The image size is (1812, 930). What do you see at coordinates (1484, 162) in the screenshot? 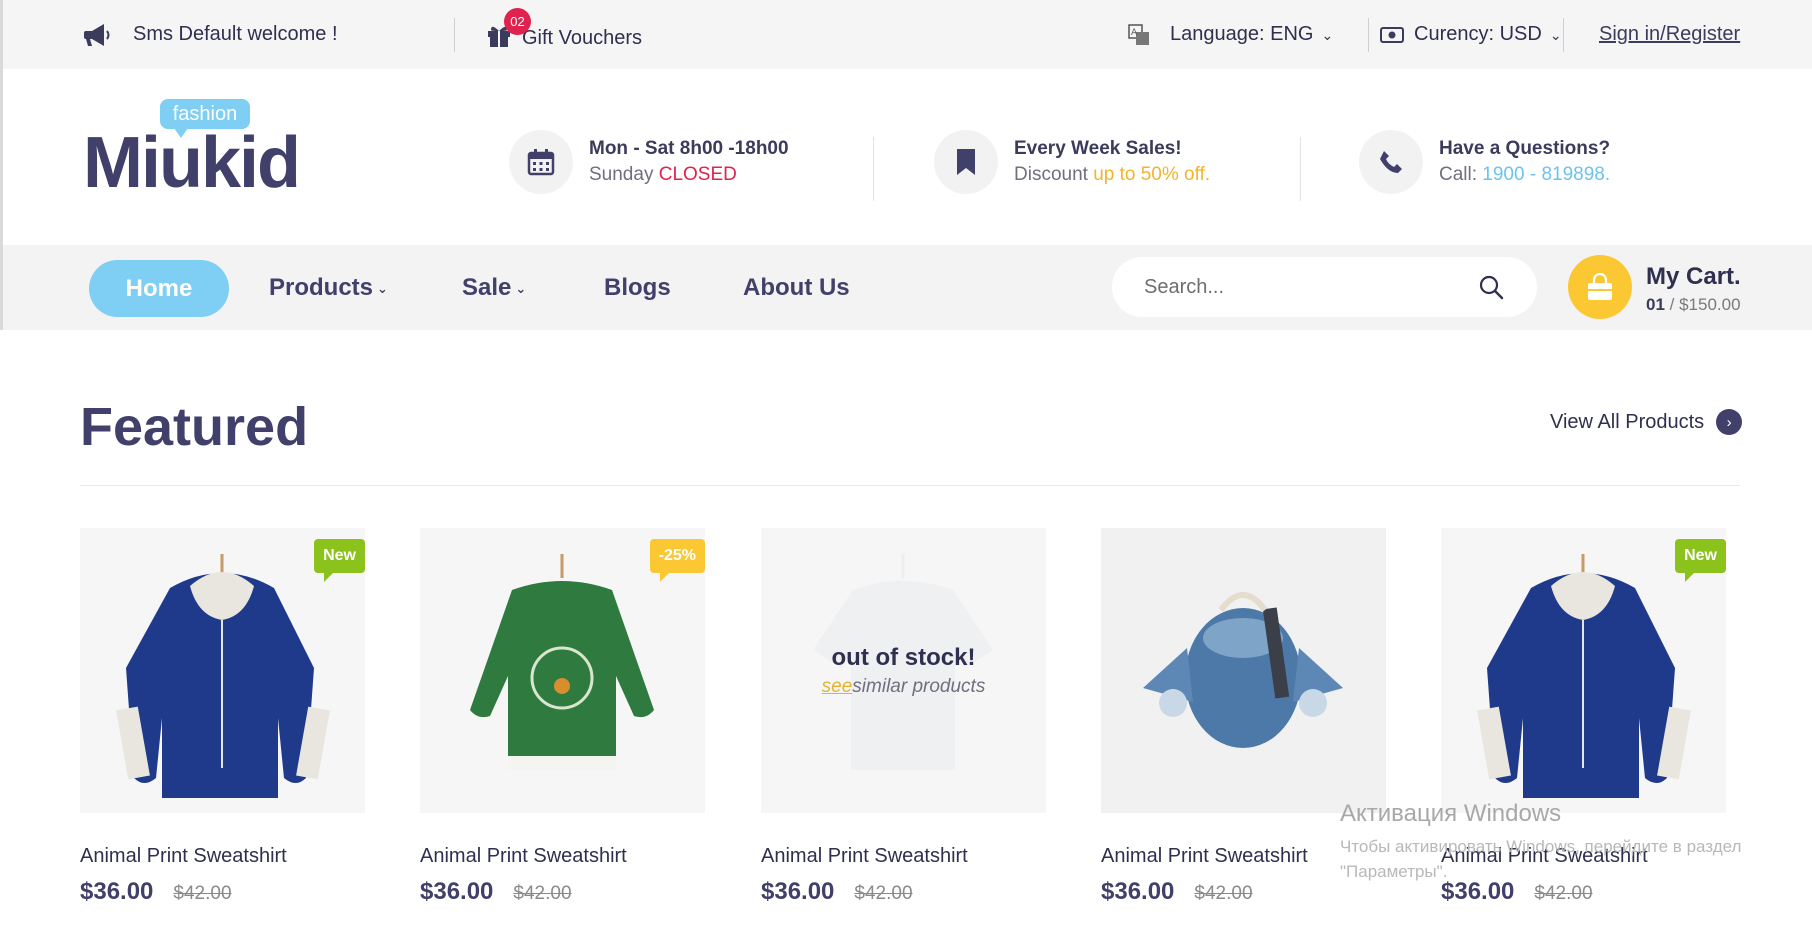
I see `contact-info: Have a Questions? Call: 1900 - 819898.` at bounding box center [1484, 162].